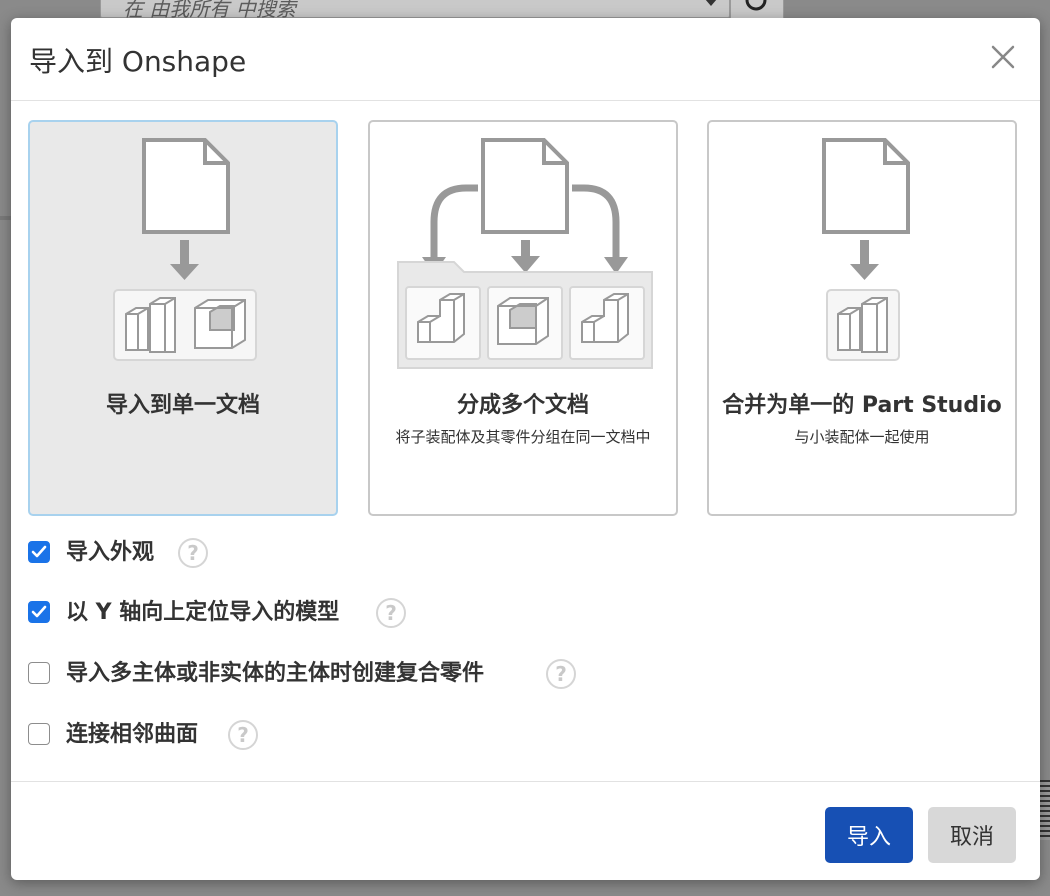  Describe the element at coordinates (711, 3) in the screenshot. I see `chevron-down-icon` at that location.